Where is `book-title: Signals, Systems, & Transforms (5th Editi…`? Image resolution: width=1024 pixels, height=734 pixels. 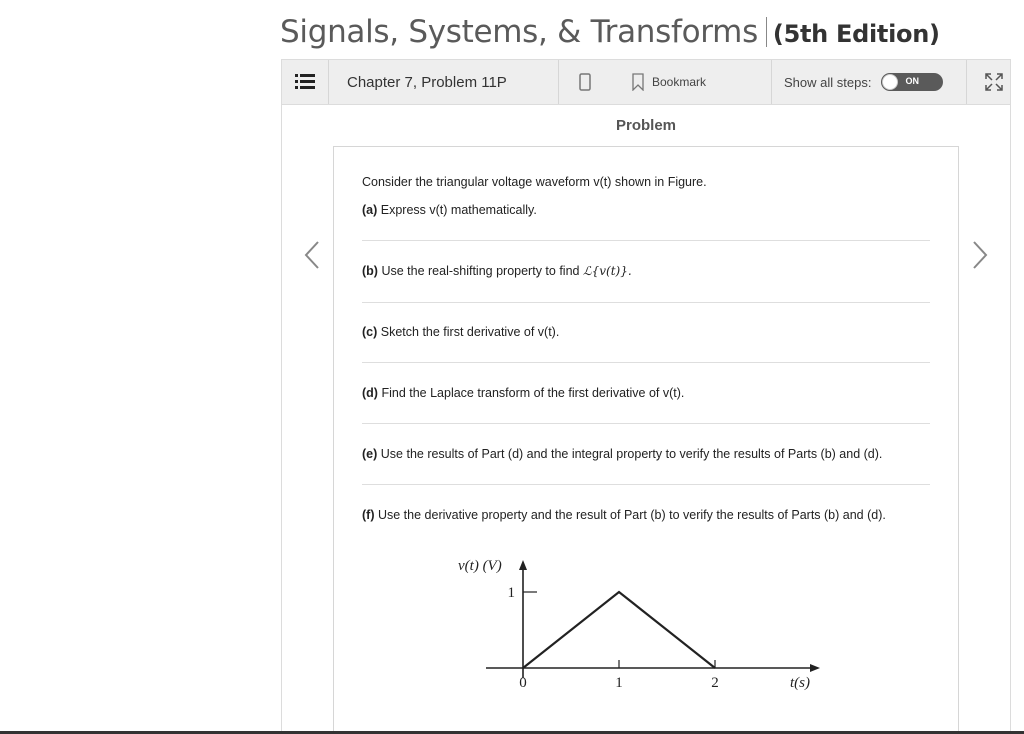
book-title: Signals, Systems, & Transforms (5th Editi… is located at coordinates (610, 32).